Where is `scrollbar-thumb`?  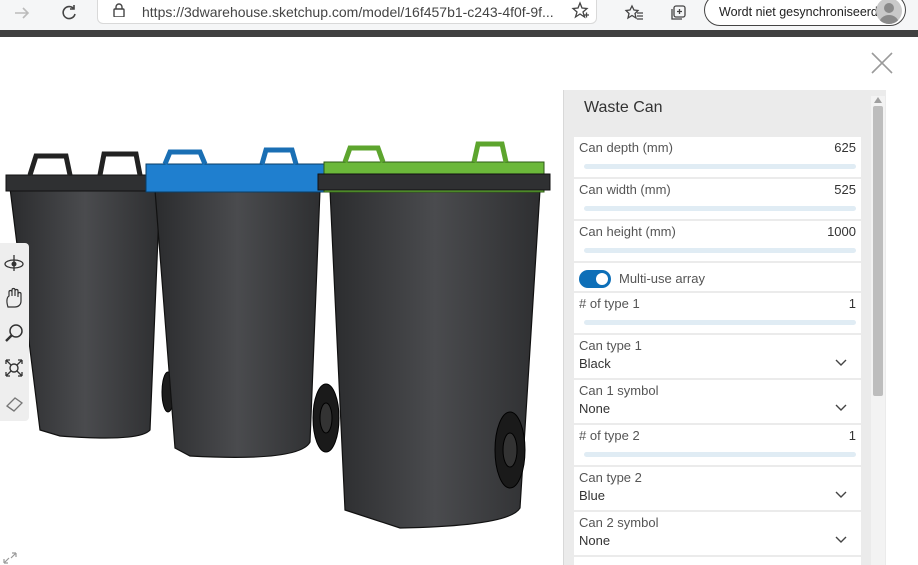 scrollbar-thumb is located at coordinates (878, 251).